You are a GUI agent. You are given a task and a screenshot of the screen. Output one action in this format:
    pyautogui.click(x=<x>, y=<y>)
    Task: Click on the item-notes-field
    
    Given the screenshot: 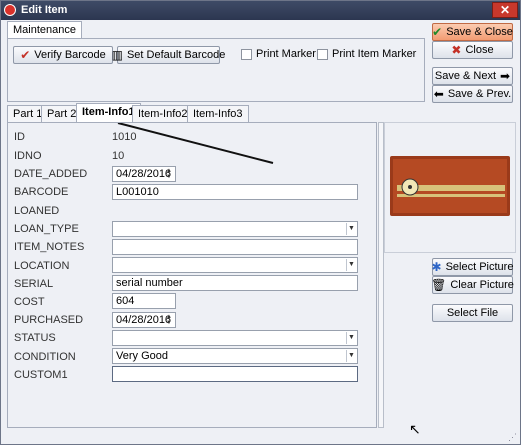 What is the action you would take?
    pyautogui.click(x=235, y=247)
    